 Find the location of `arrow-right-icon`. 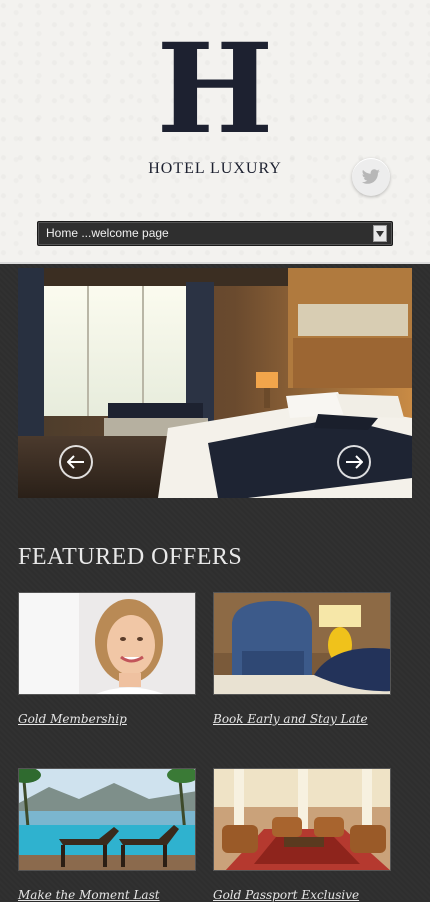

arrow-right-icon is located at coordinates (354, 462).